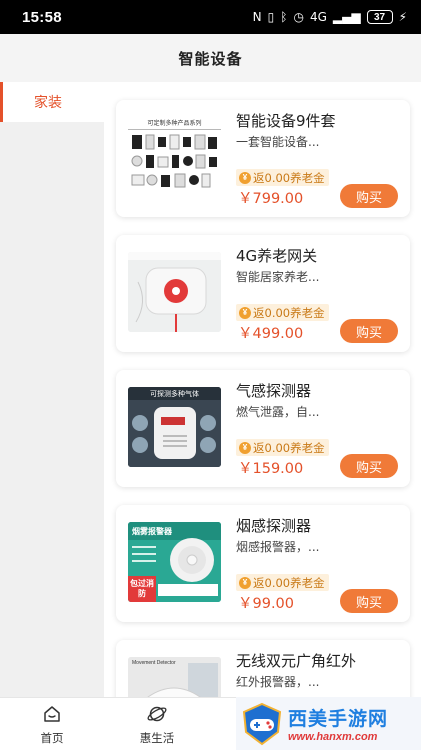 The height and width of the screenshot is (750, 421). I want to click on watermark-text: 西美手游网 www.hanxm.com, so click(338, 723).